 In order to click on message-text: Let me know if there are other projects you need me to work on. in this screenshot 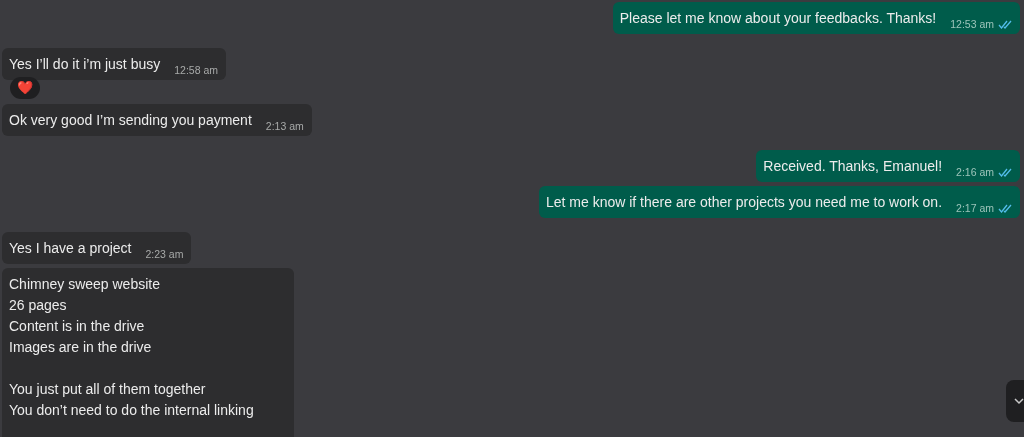, I will do `click(744, 202)`.